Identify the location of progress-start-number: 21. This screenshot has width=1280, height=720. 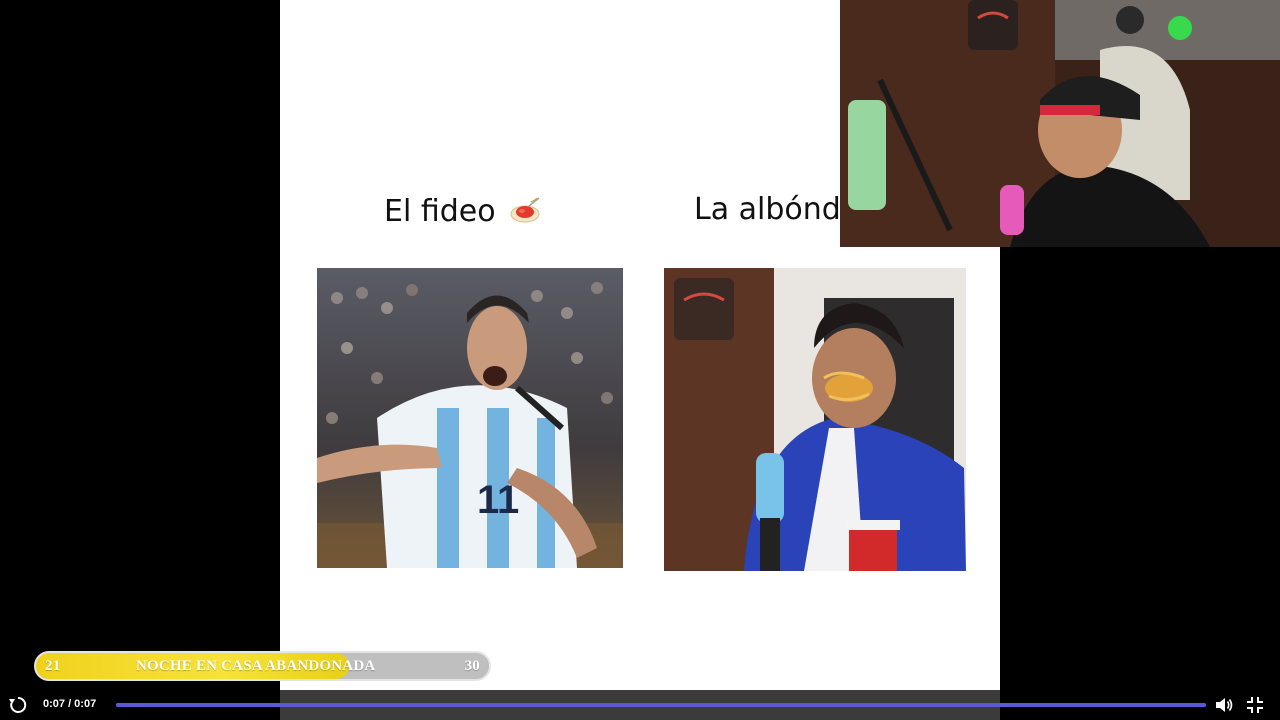
(53, 666).